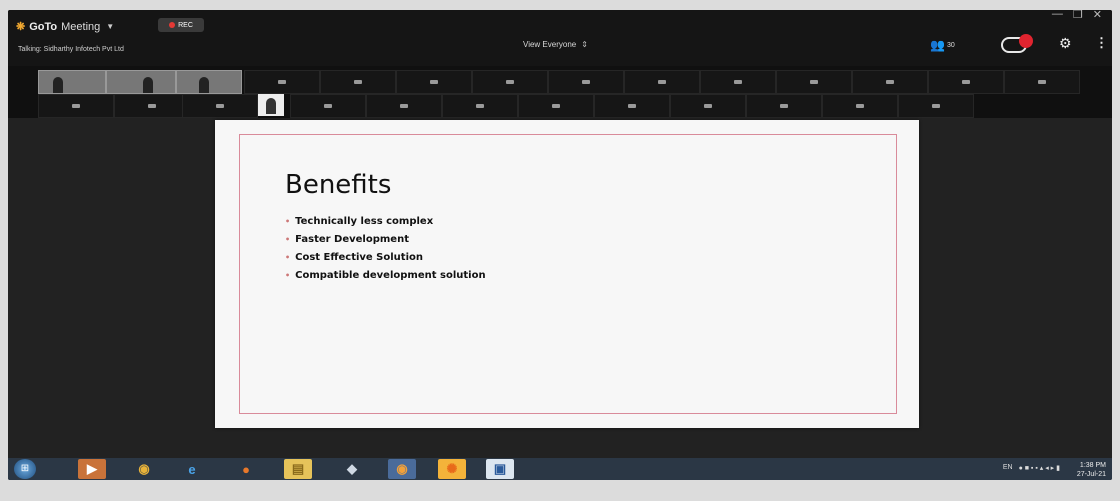  I want to click on bullet-text: Cost Effective Solution, so click(359, 257).